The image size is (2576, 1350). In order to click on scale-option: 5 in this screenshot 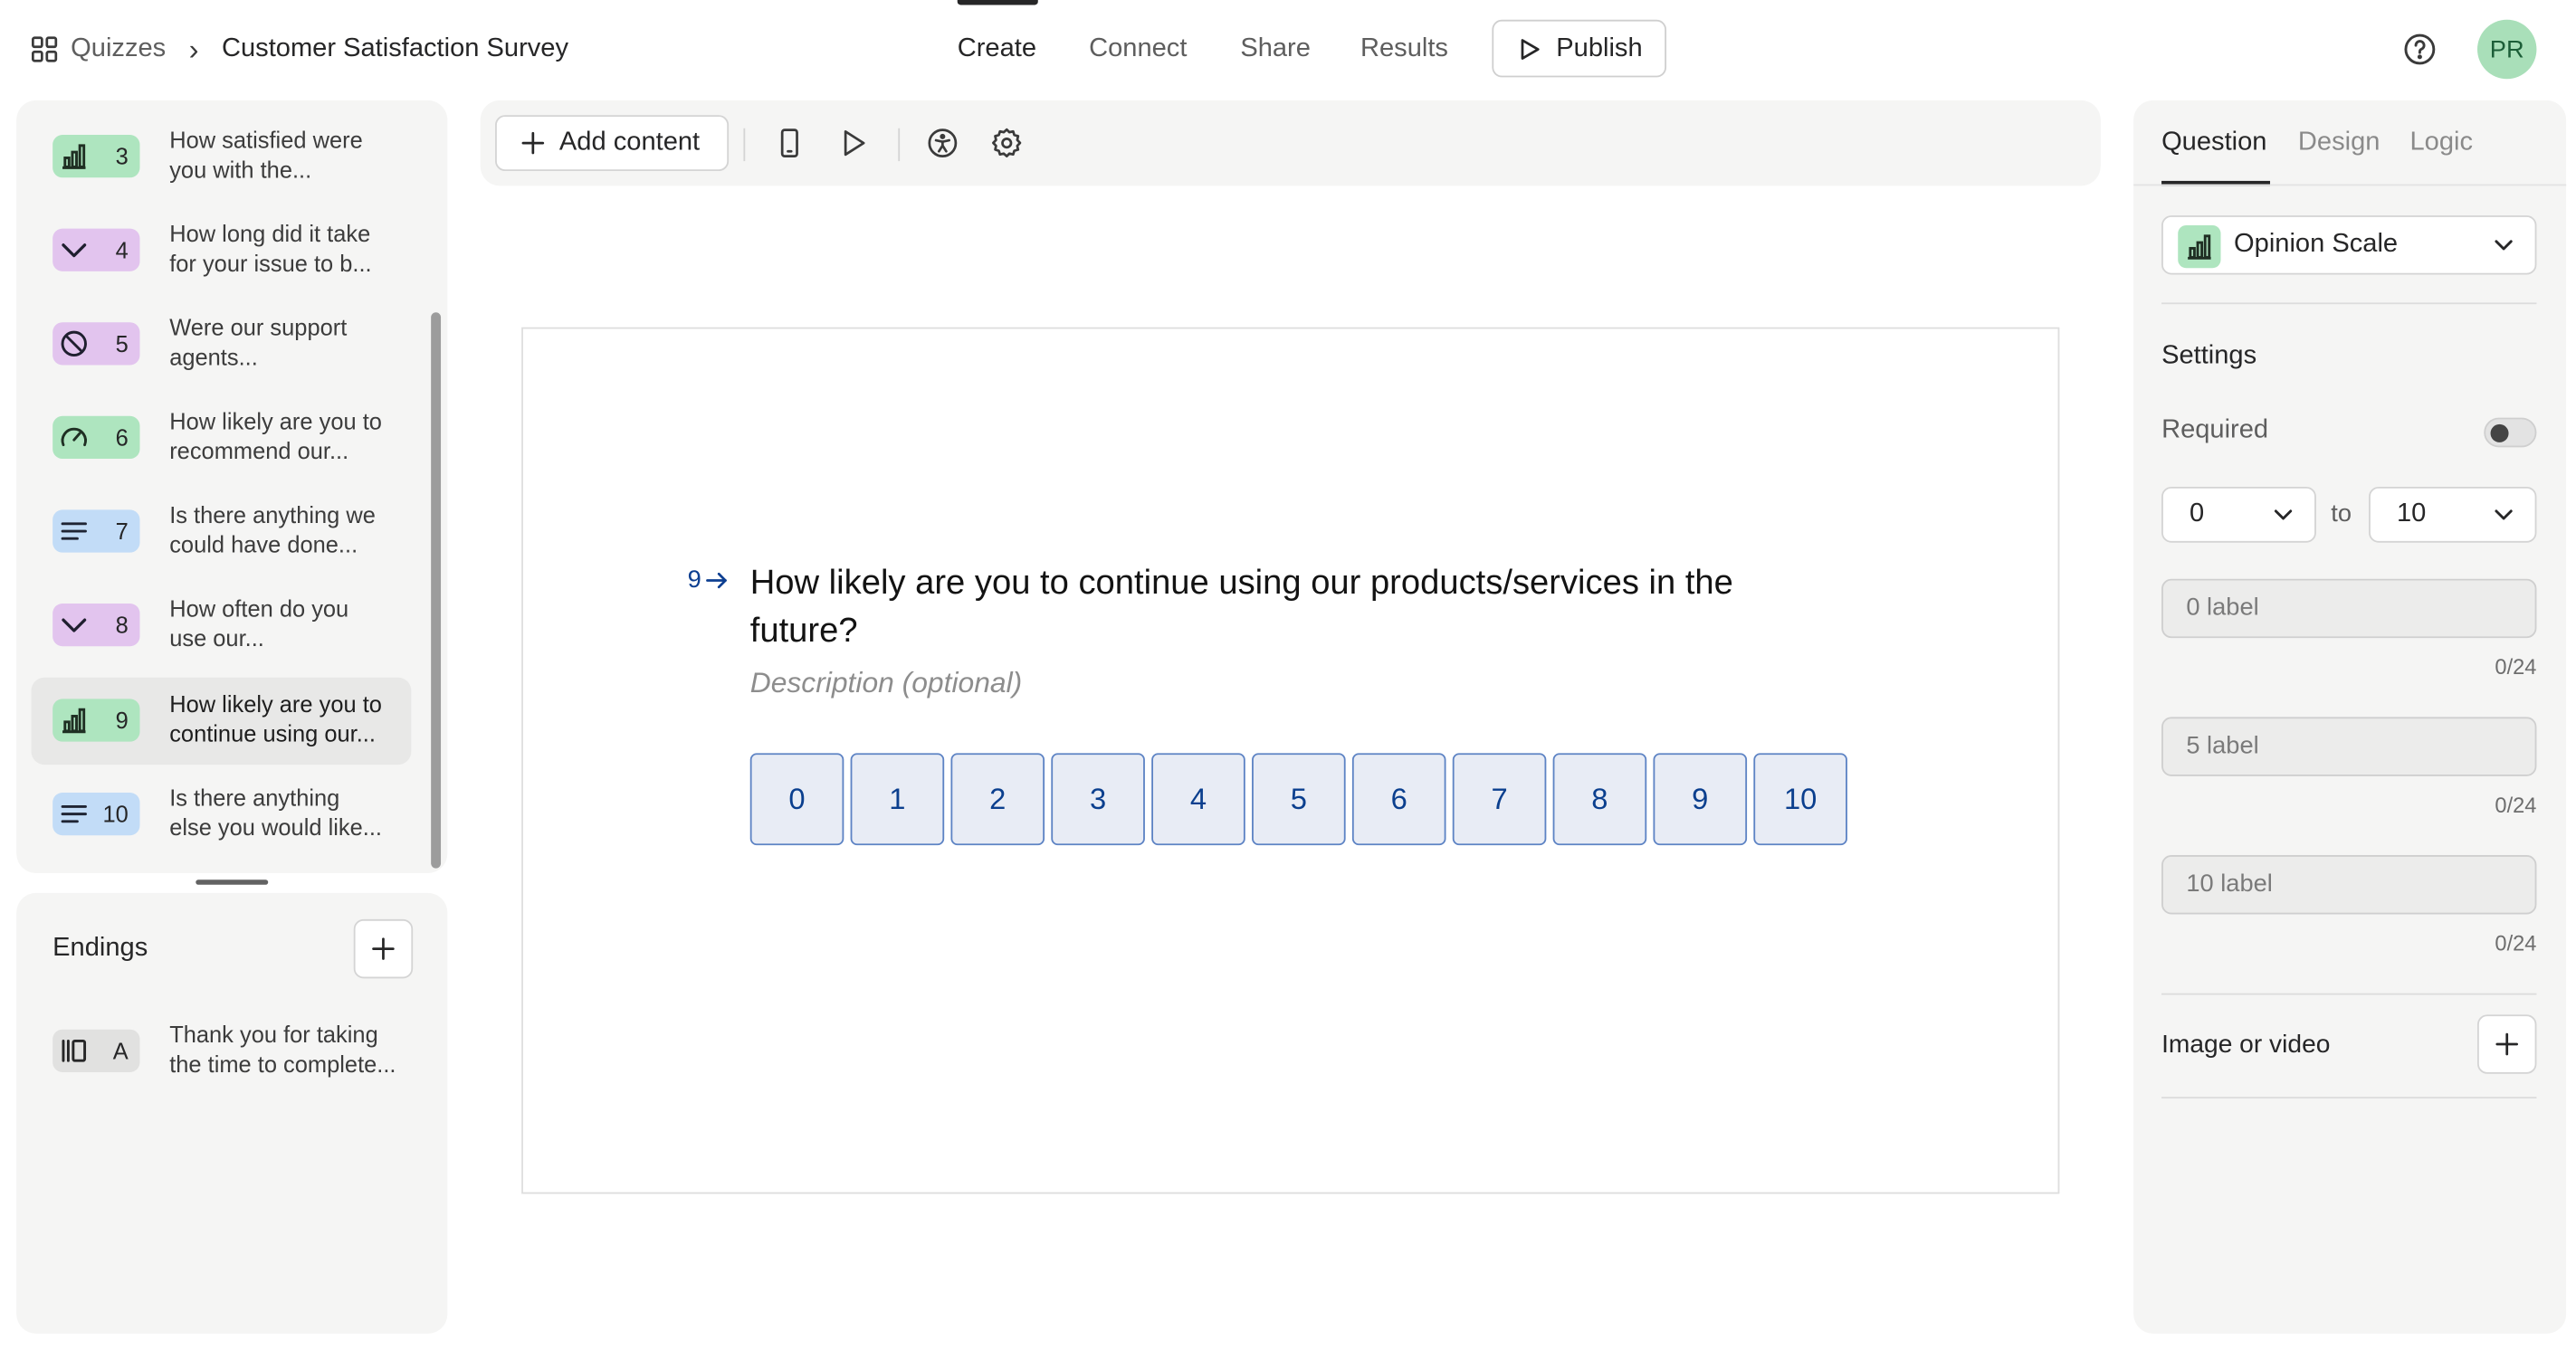, I will do `click(1299, 800)`.